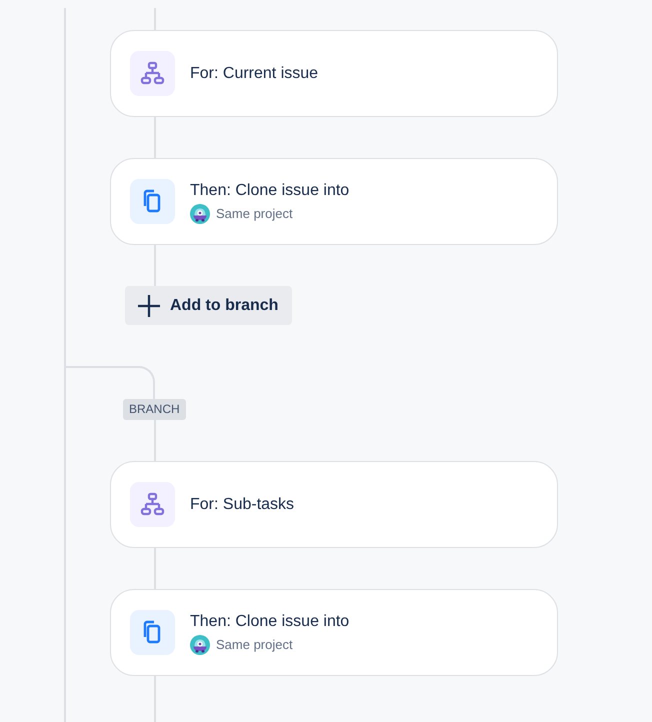 The width and height of the screenshot is (652, 722). Describe the element at coordinates (254, 74) in the screenshot. I see `step-title: For: Current issue` at that location.